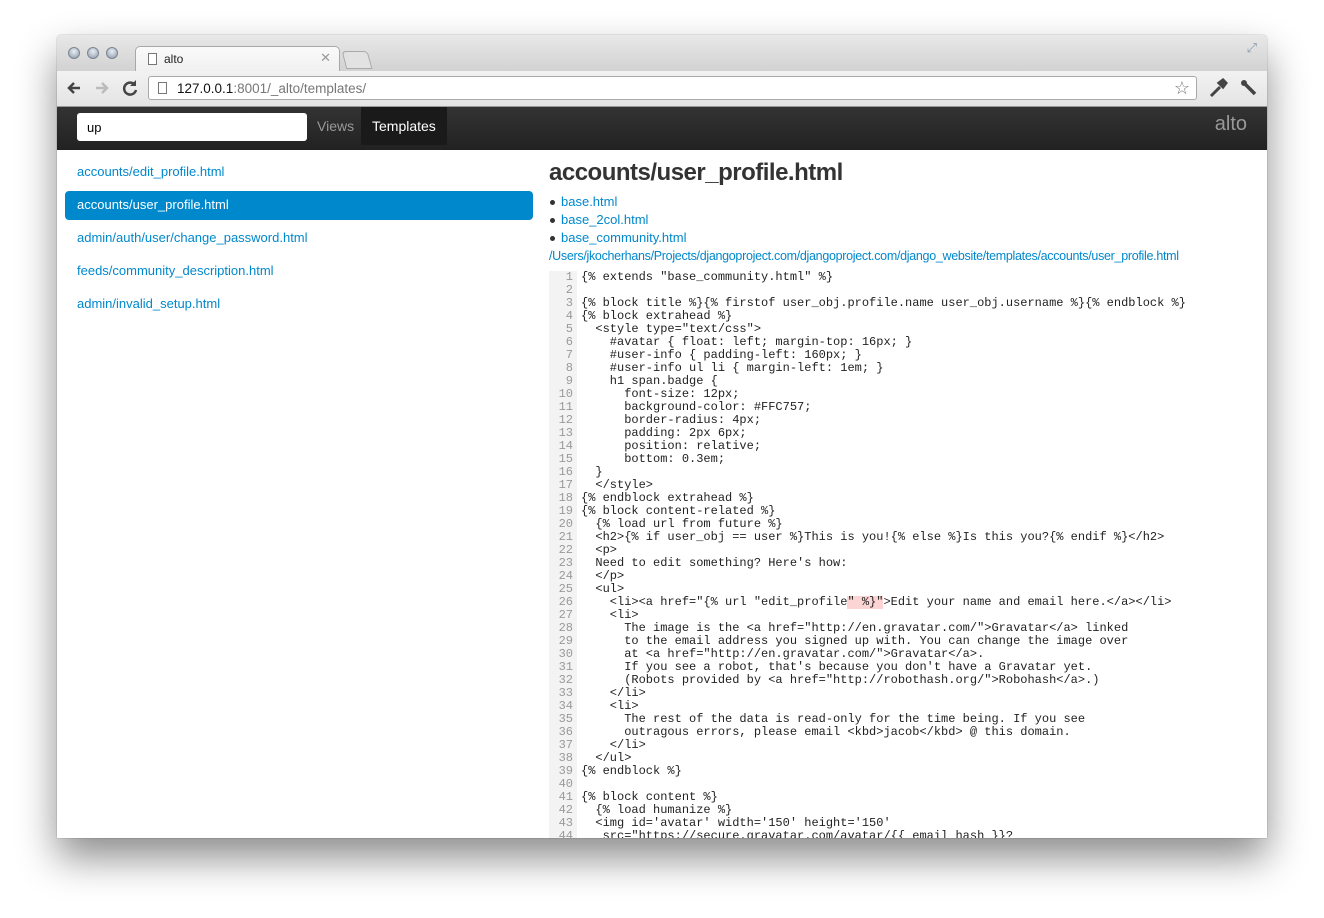 The image size is (1324, 918). What do you see at coordinates (299, 205) in the screenshot?
I see `template-list-item-active: accounts/user_profile.html` at bounding box center [299, 205].